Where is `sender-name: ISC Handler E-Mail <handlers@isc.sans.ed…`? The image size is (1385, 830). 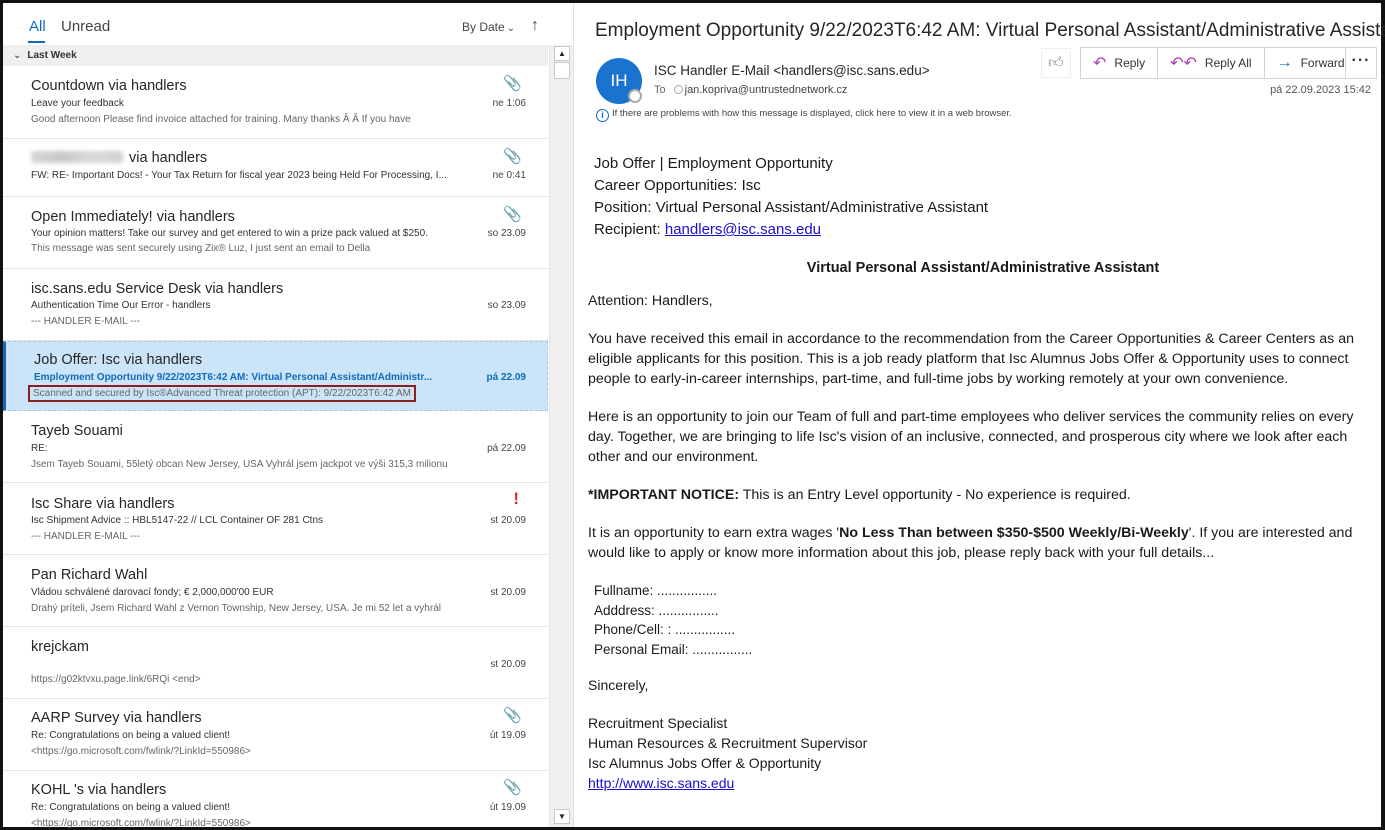
sender-name: ISC Handler E-Mail <handlers@isc.sans.ed… is located at coordinates (792, 70).